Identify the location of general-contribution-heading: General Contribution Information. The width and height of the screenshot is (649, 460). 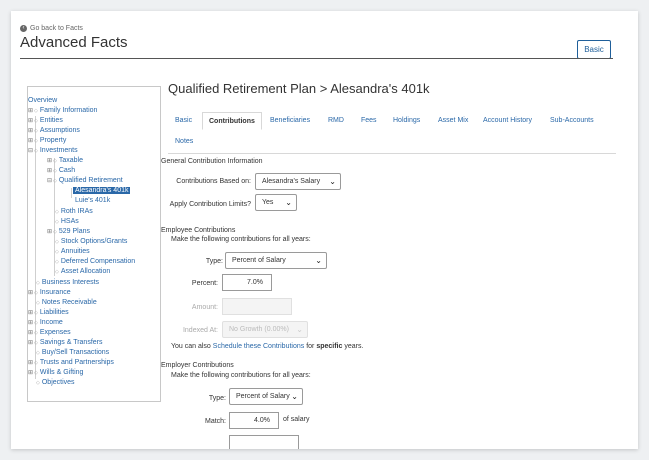
(212, 161).